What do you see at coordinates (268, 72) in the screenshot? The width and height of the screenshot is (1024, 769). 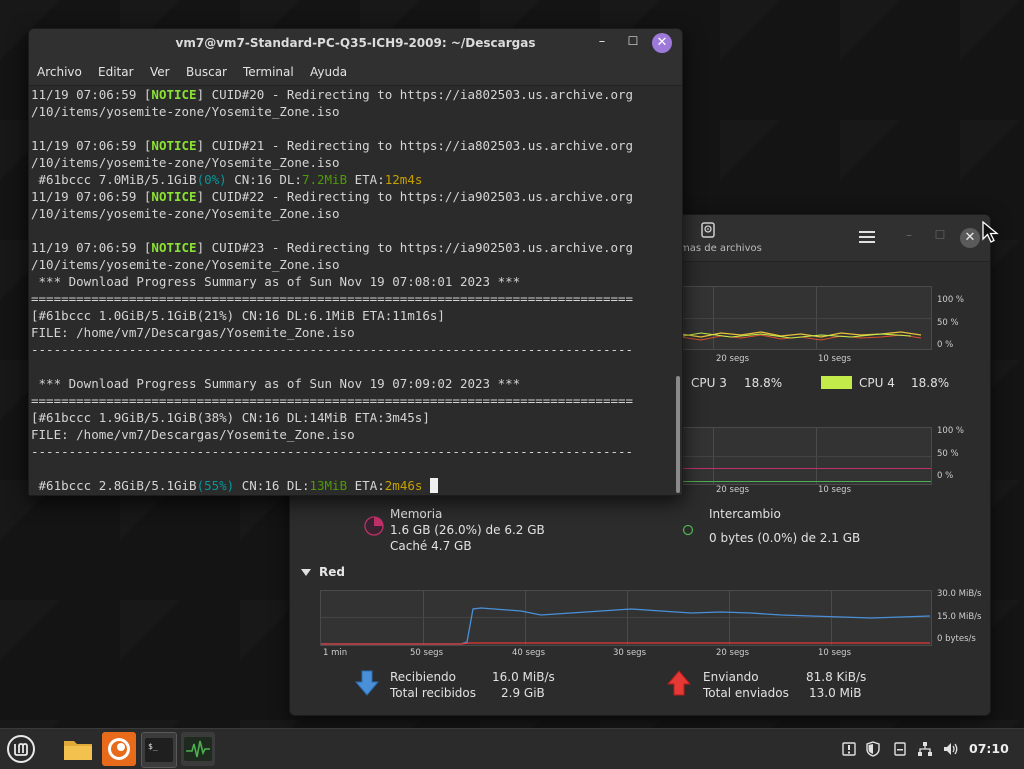 I see `menu-terminal: Terminal` at bounding box center [268, 72].